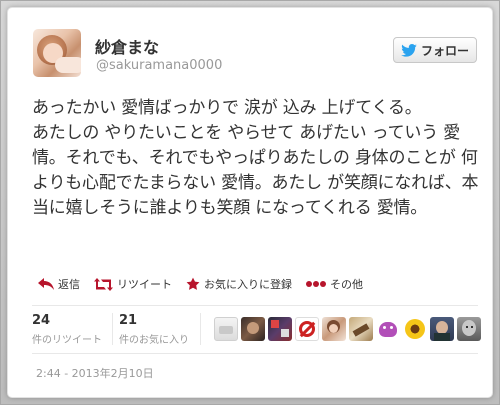 The width and height of the screenshot is (500, 405). I want to click on stats-divider-top, so click(255, 305).